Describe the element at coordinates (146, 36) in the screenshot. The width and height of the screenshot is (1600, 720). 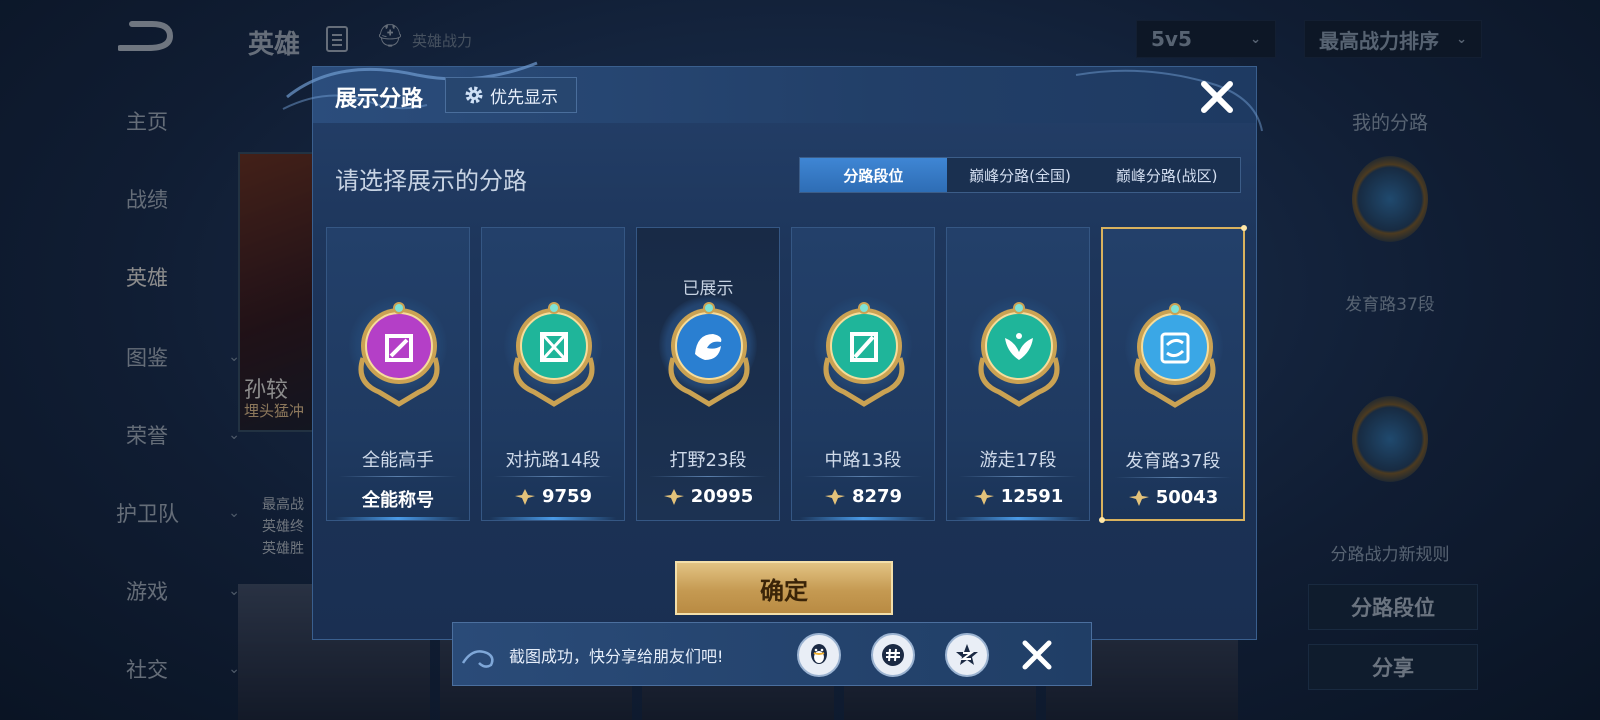
I see `game-logo-icon` at that location.